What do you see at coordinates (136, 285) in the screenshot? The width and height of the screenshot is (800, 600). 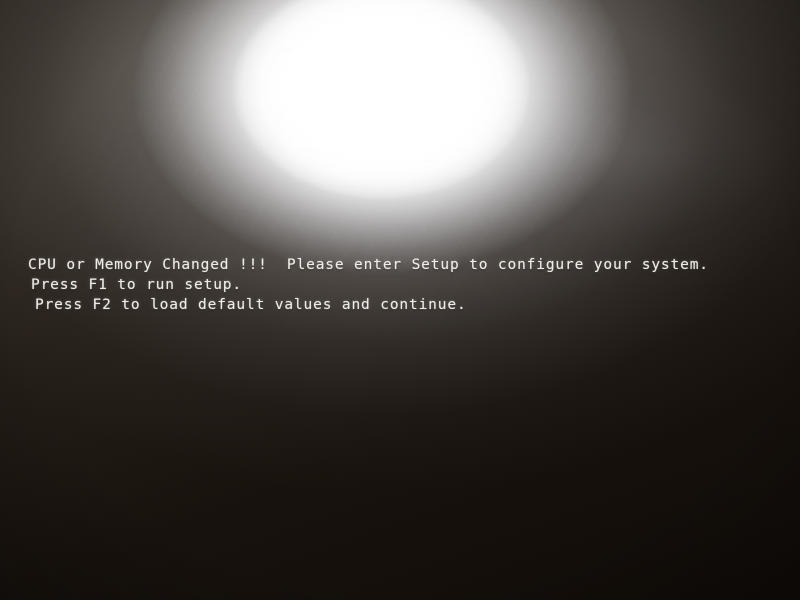 I see `post-f1-prompt-line: Press F1 to run setup.` at bounding box center [136, 285].